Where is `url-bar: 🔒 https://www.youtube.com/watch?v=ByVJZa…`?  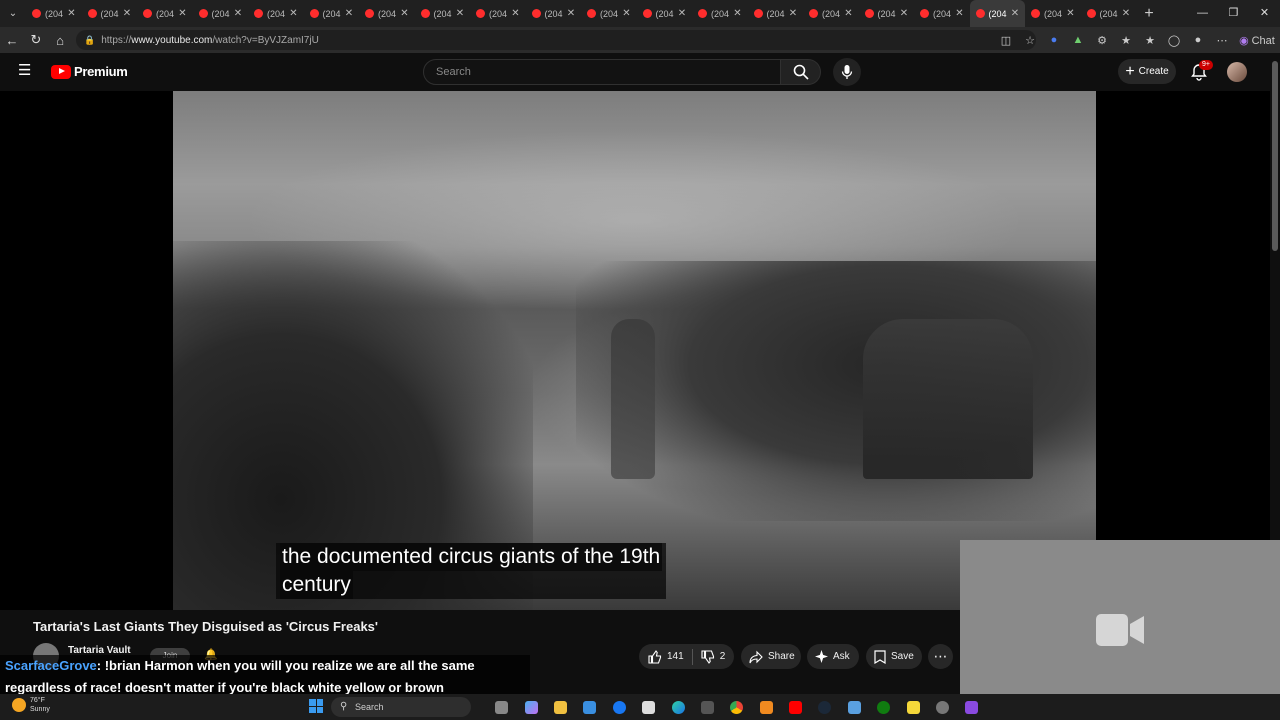
url-bar: 🔒 https://www.youtube.com/watch?v=ByVJZa… is located at coordinates (556, 40).